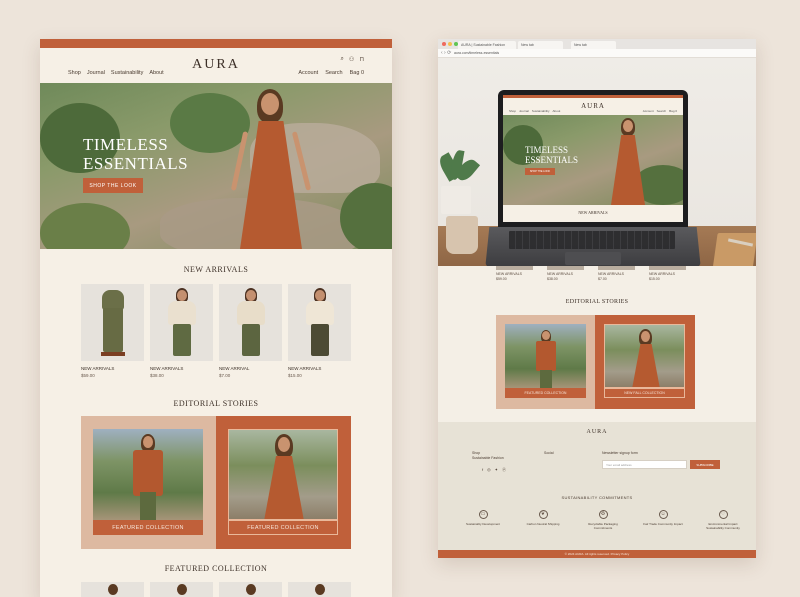 The width and height of the screenshot is (800, 597). Describe the element at coordinates (127, 73) in the screenshot. I see `nav-sustainability: Sustainability` at that location.